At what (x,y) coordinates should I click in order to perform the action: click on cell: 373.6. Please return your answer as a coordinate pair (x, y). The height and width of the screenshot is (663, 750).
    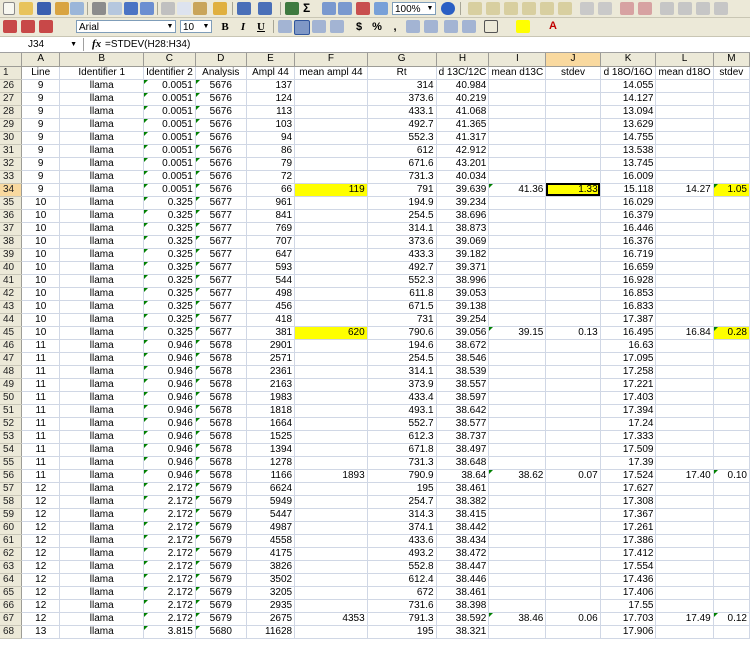
    Looking at the image, I should click on (402, 242).